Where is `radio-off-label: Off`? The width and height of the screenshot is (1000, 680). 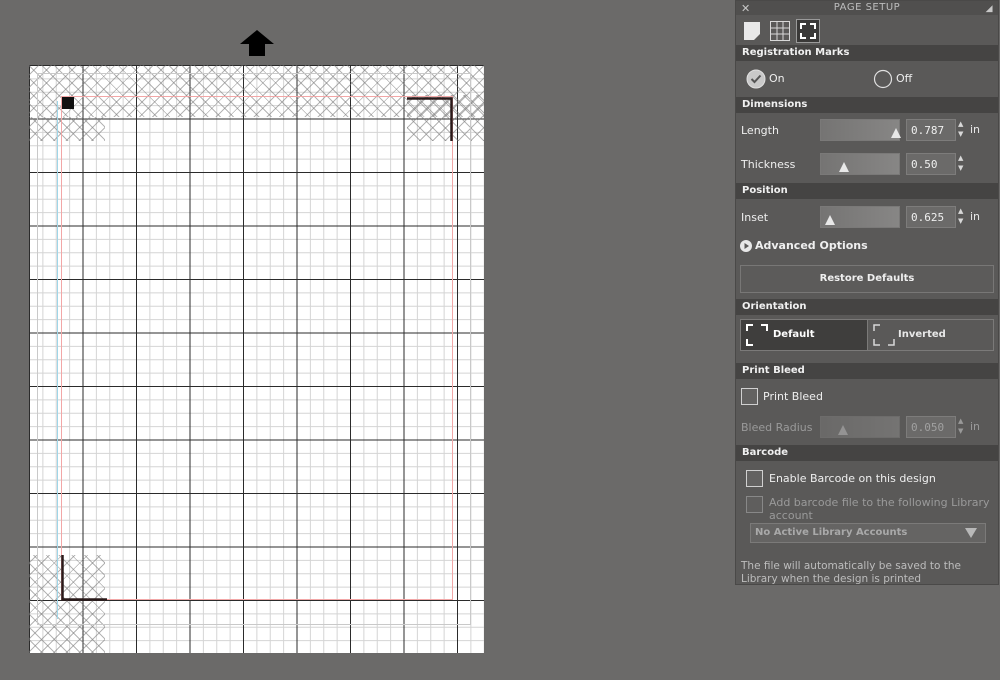 radio-off-label: Off is located at coordinates (904, 78).